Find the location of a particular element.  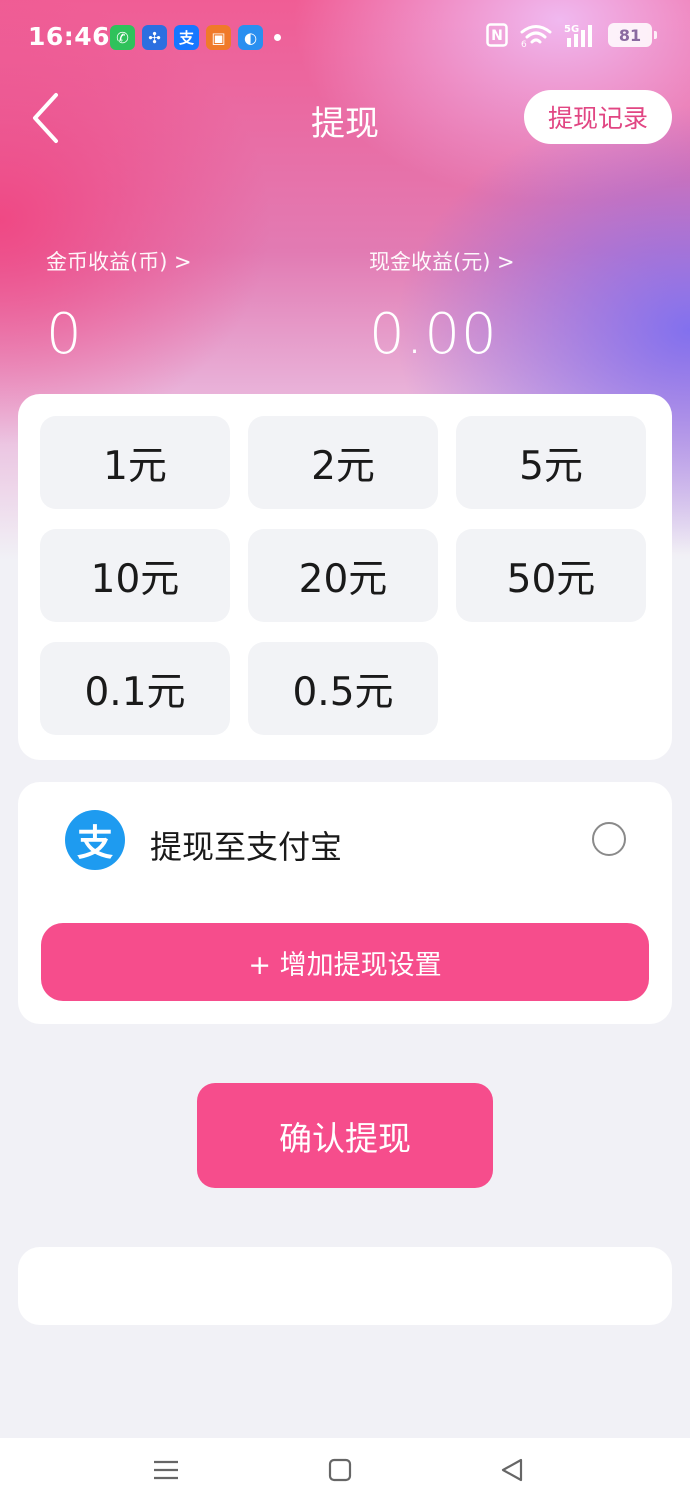

alipay-method-label: 提现至支付宝 is located at coordinates (246, 845).